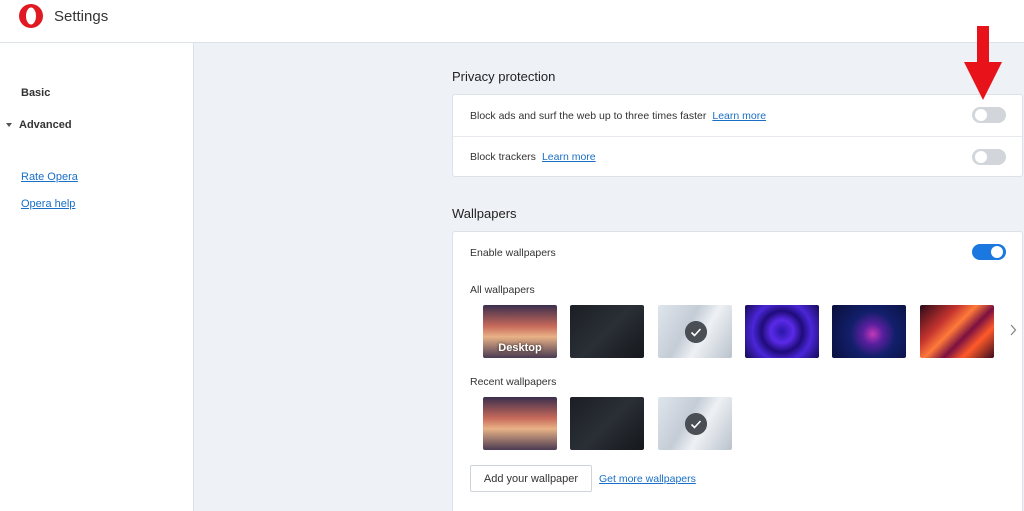 The image size is (1024, 511). What do you see at coordinates (989, 157) in the screenshot?
I see `block-trackers-toggle` at bounding box center [989, 157].